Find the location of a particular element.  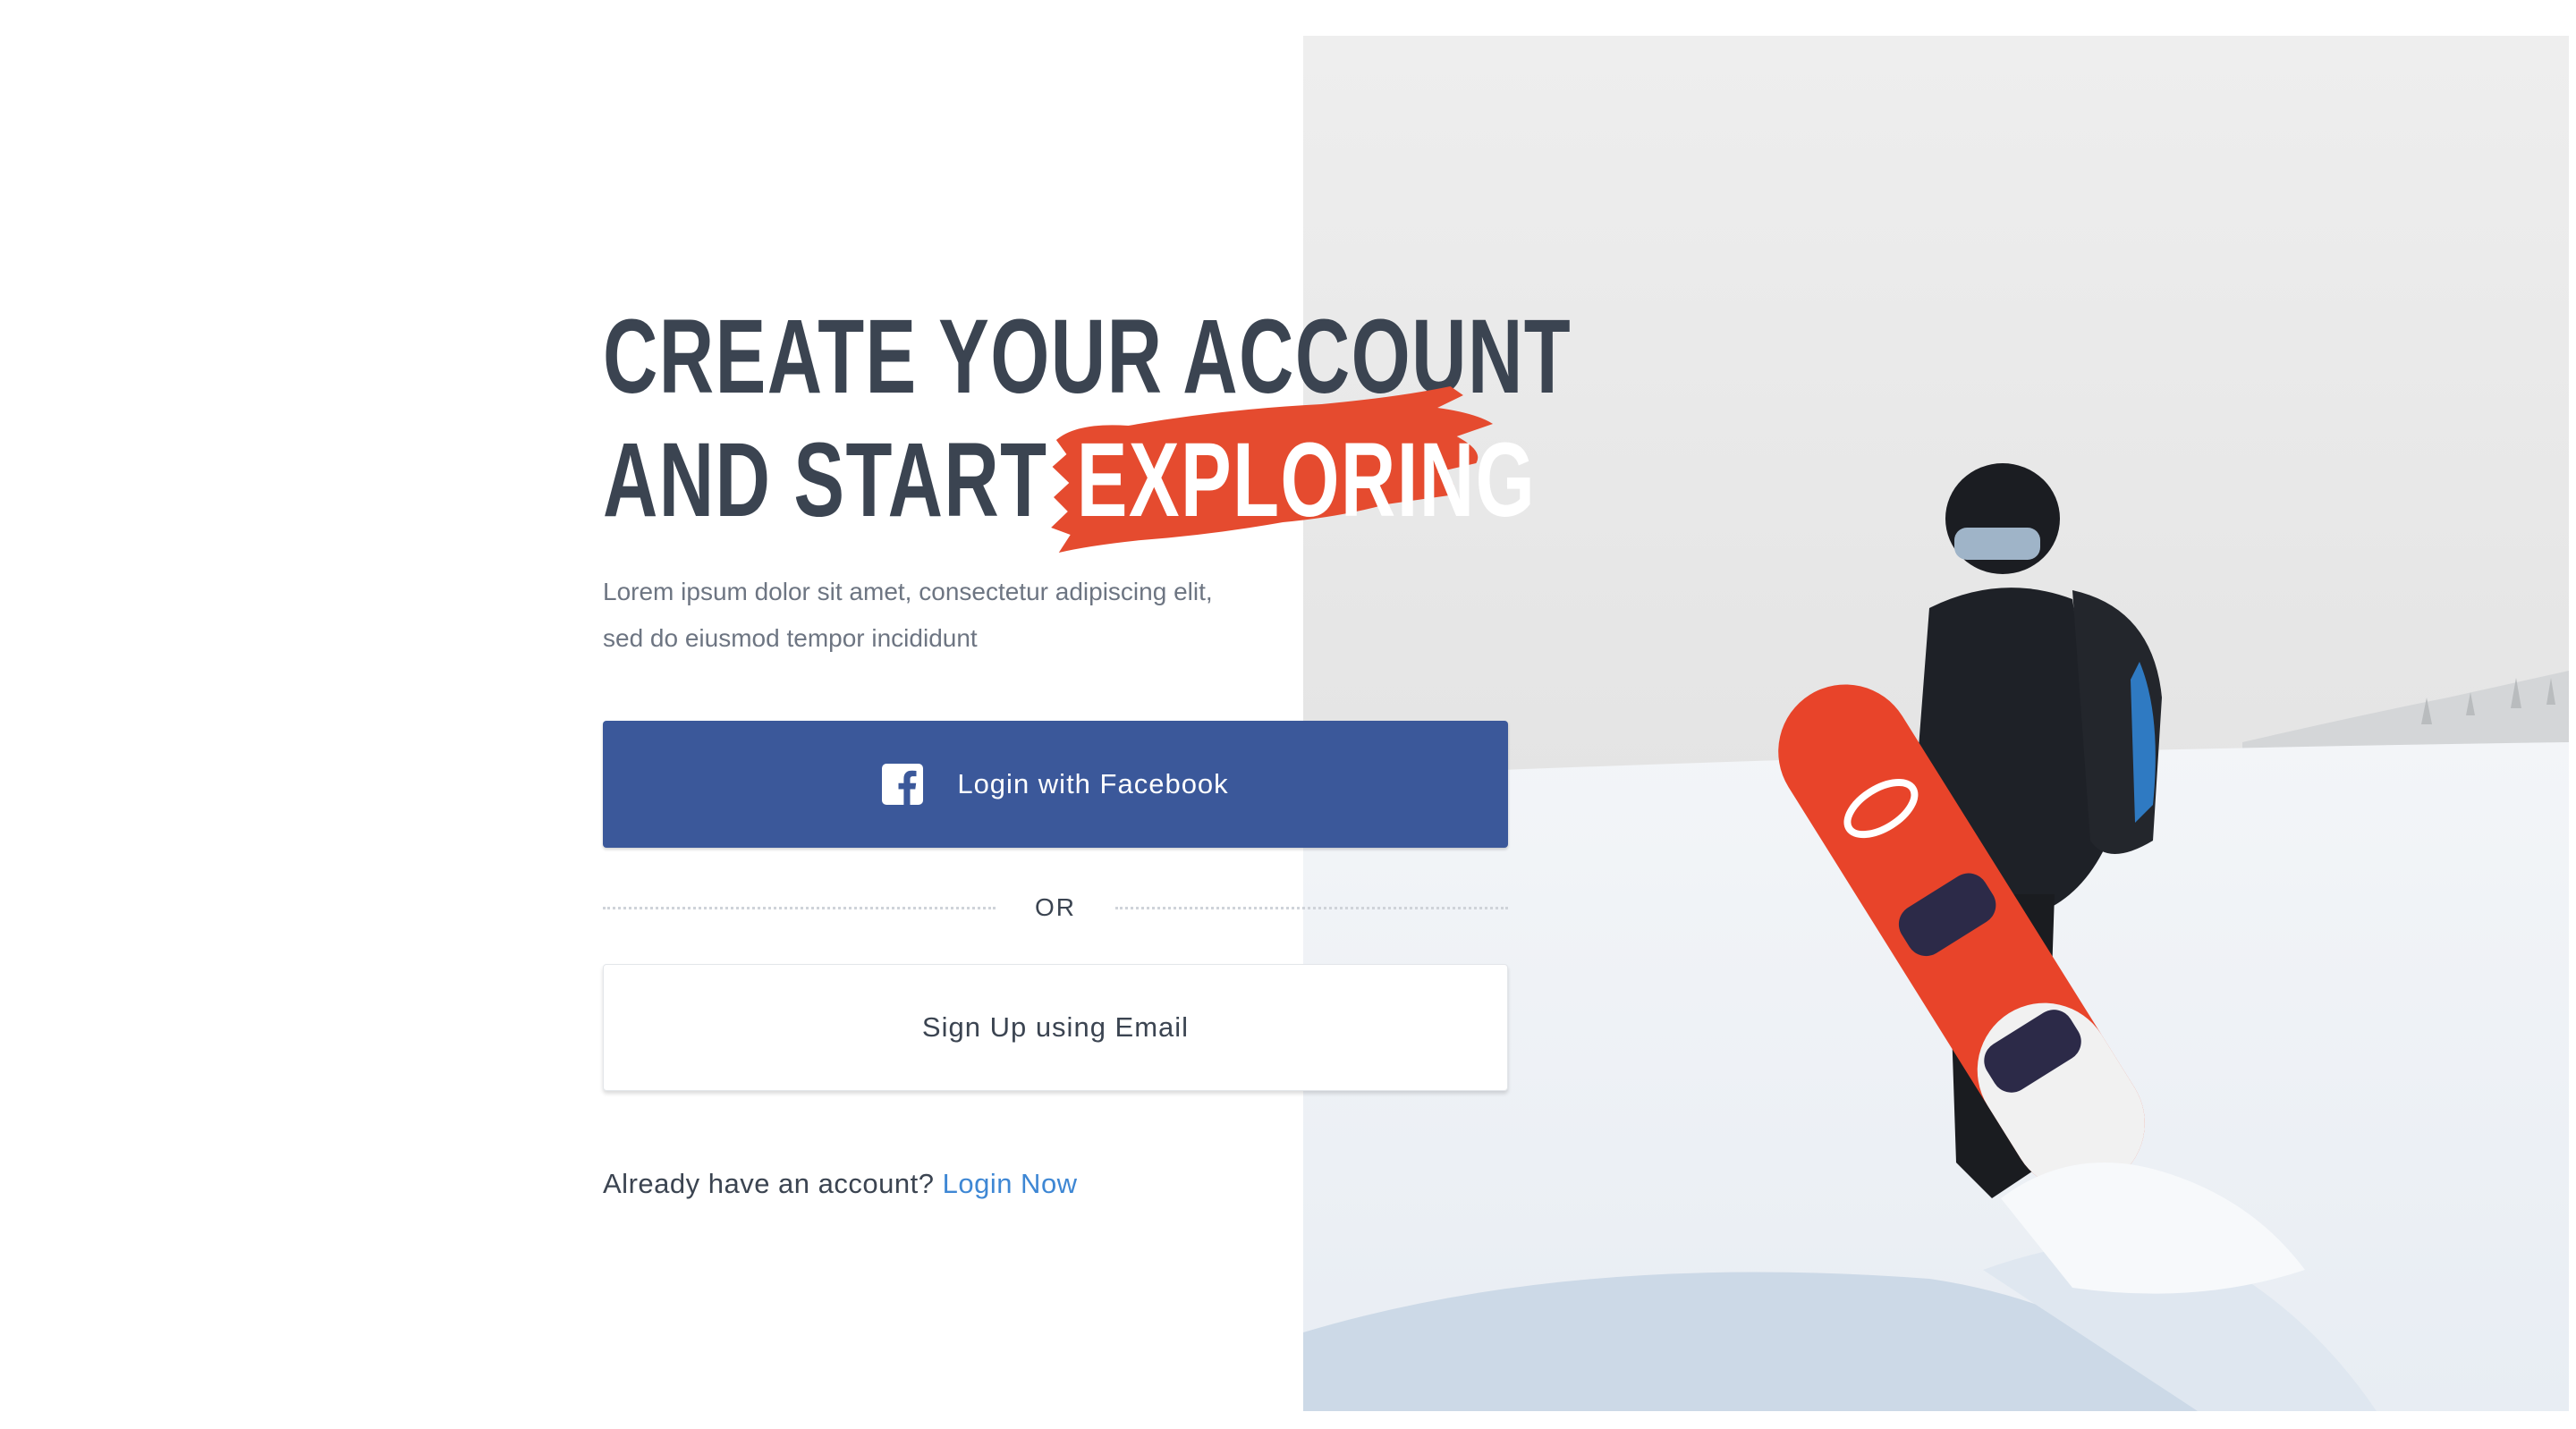

facebook-icon is located at coordinates (903, 784).